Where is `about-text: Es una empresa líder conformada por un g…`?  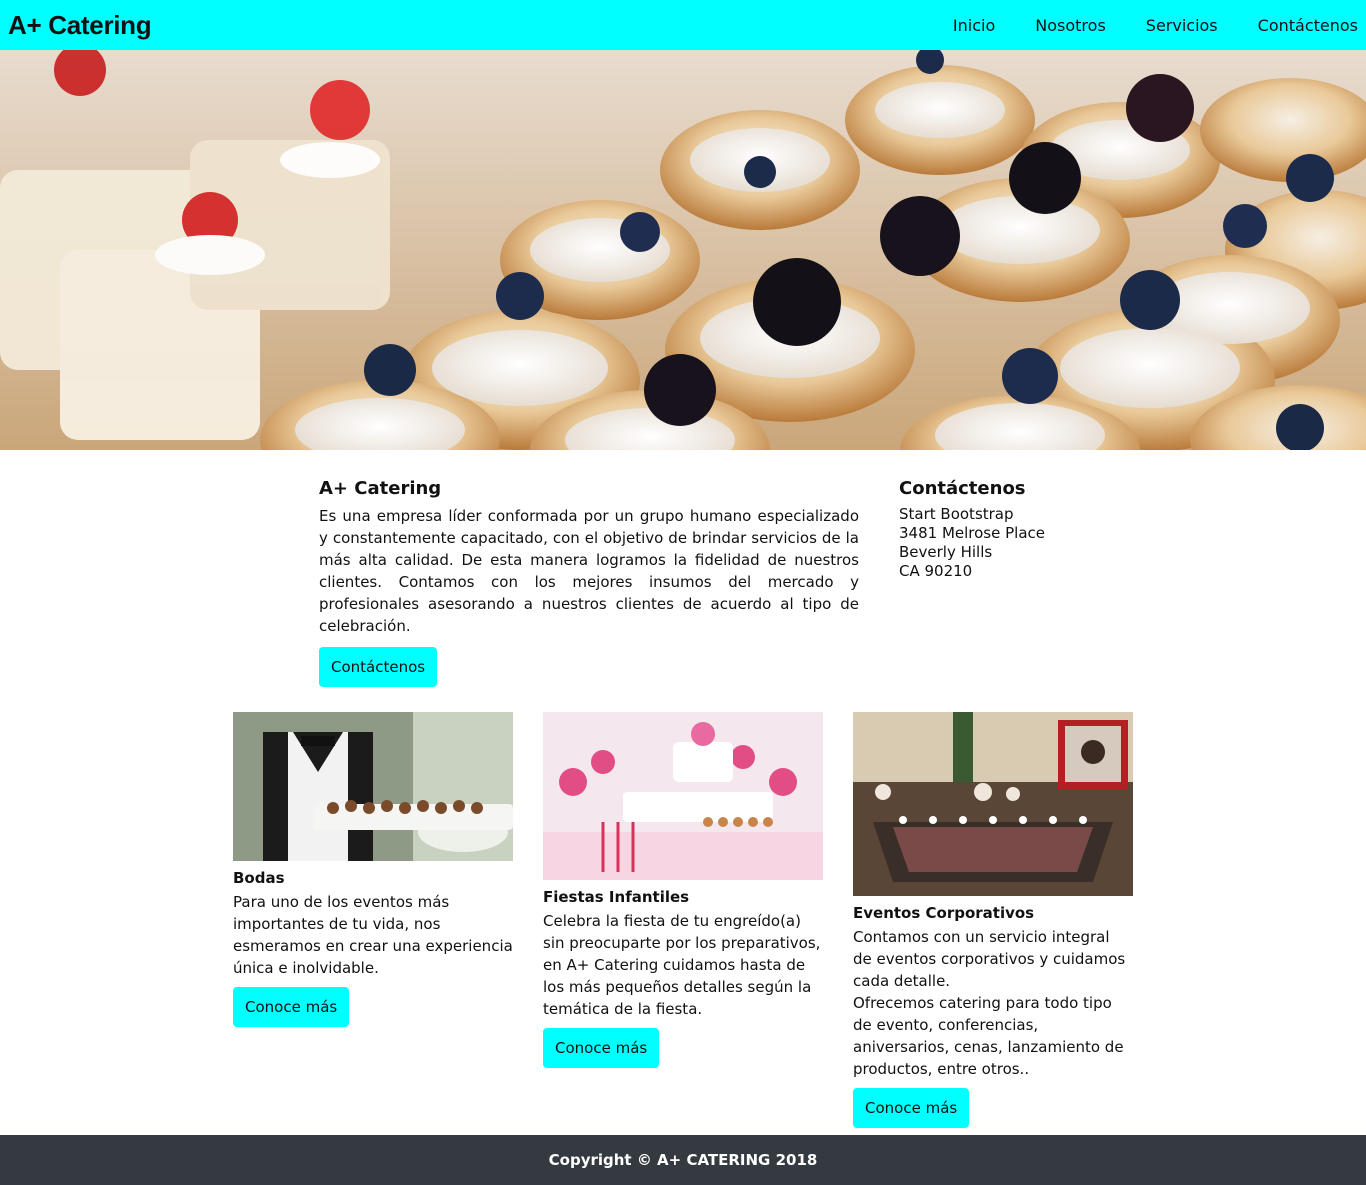 about-text: Es una empresa líder conformada por un g… is located at coordinates (589, 571).